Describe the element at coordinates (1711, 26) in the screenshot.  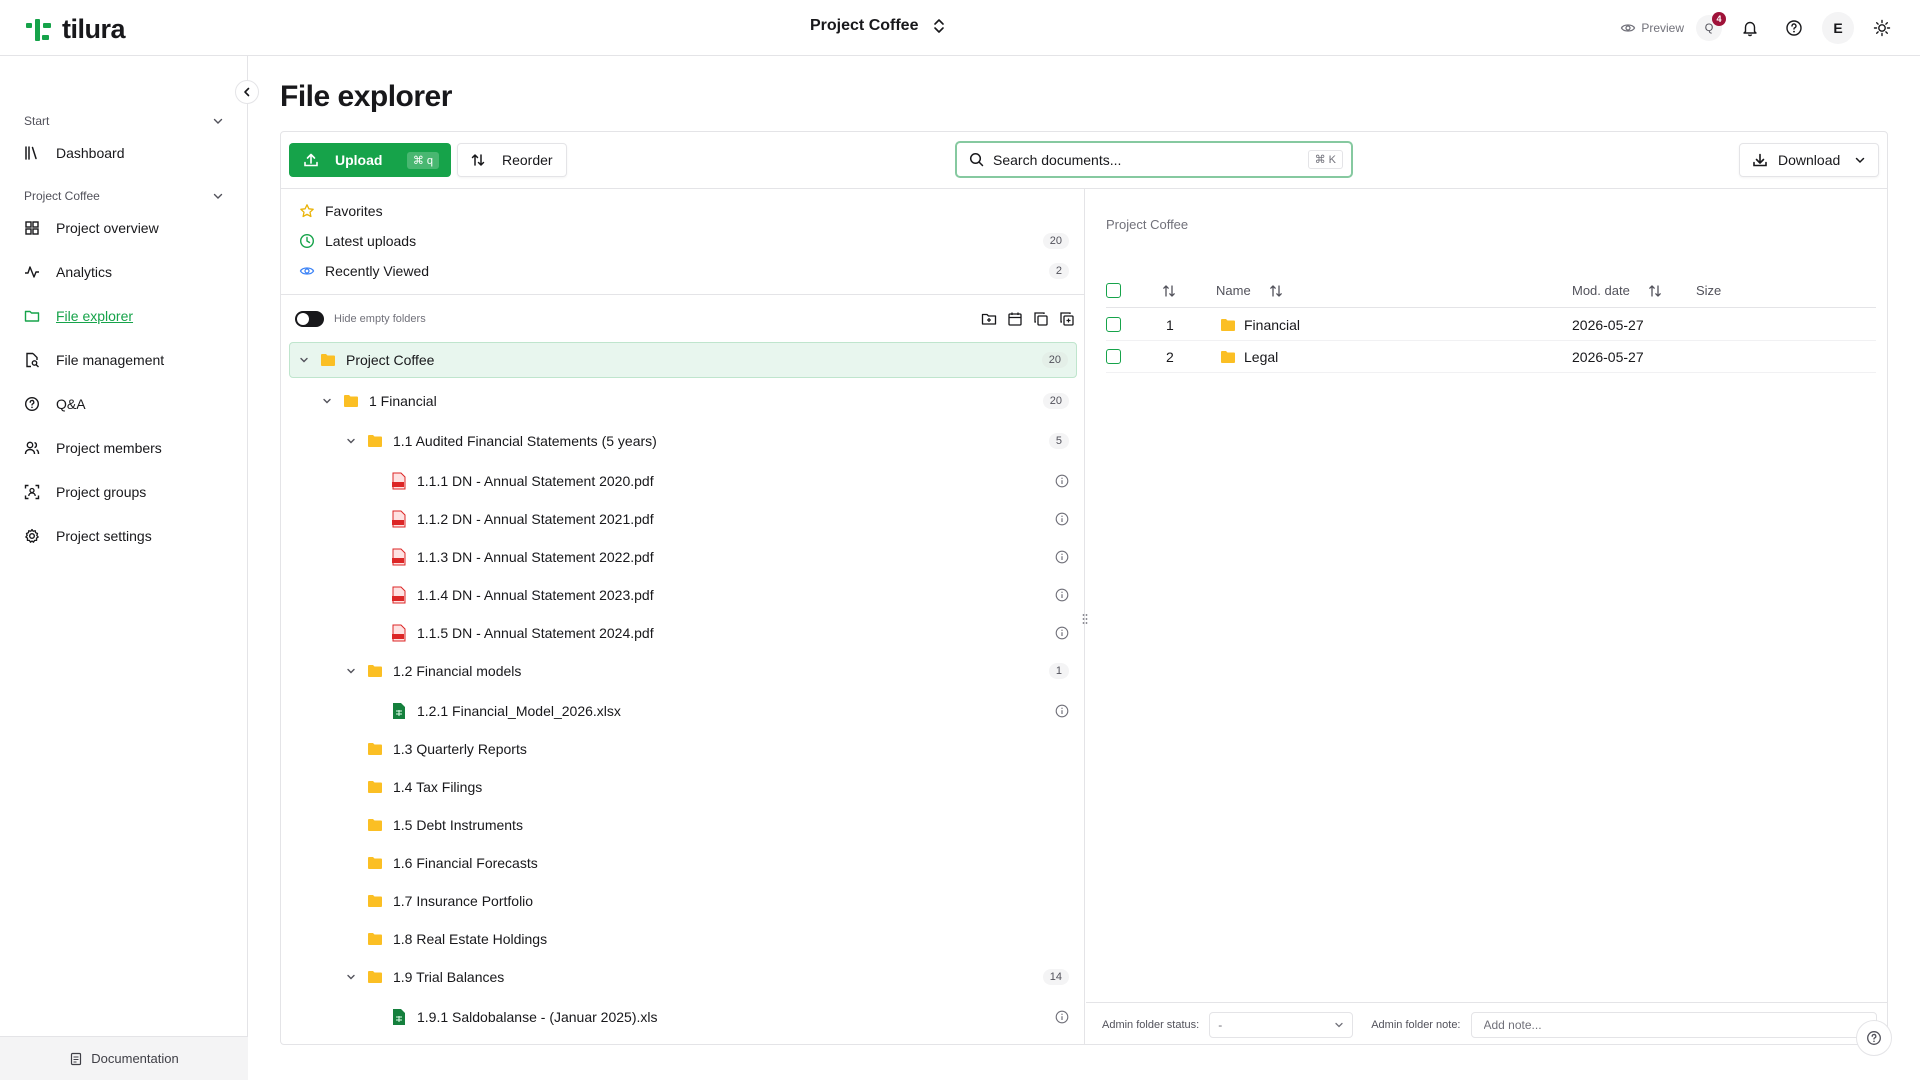
I see `qa-button: Q 4` at that location.